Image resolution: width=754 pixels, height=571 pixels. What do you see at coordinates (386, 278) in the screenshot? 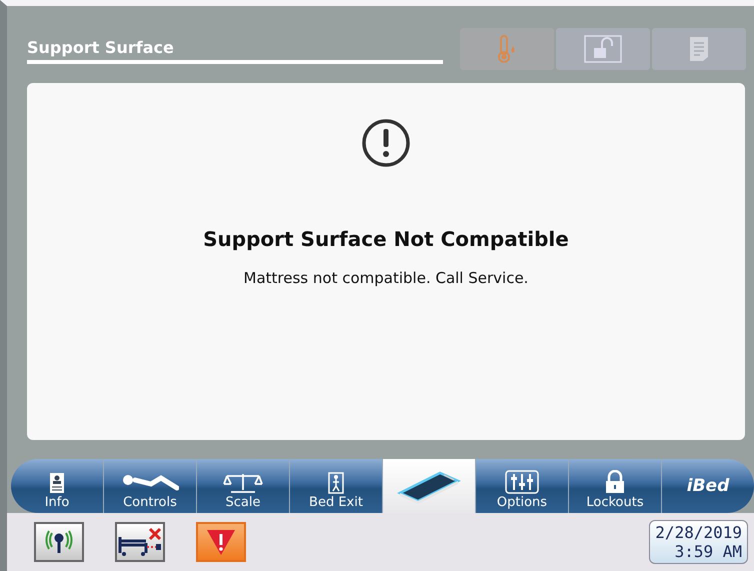
I see `message-text: Mattress not compatible. Call Service.` at bounding box center [386, 278].